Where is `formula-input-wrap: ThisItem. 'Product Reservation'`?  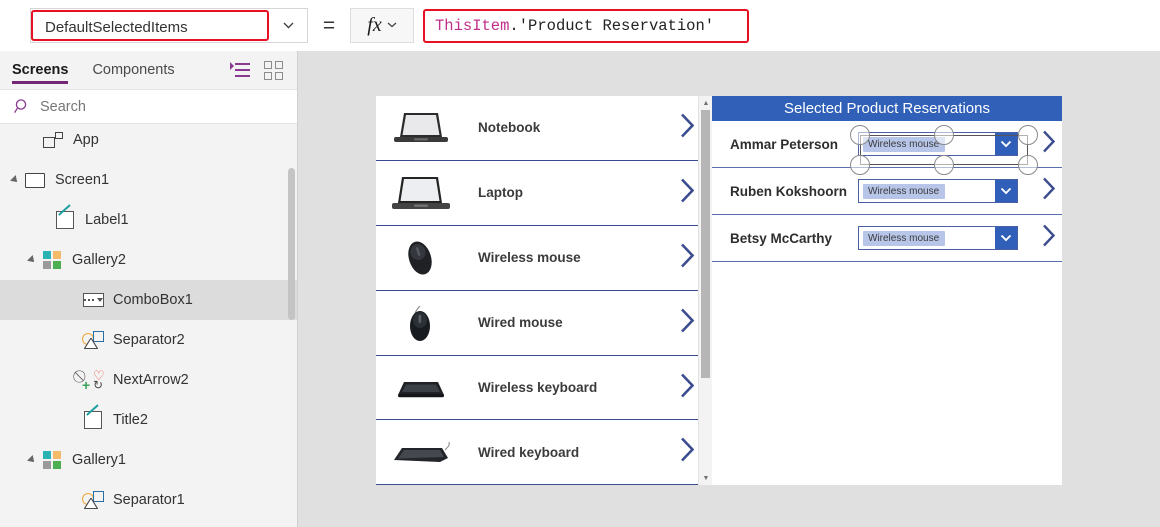
formula-input-wrap: ThisItem. 'Product Reservation' is located at coordinates (791, 26).